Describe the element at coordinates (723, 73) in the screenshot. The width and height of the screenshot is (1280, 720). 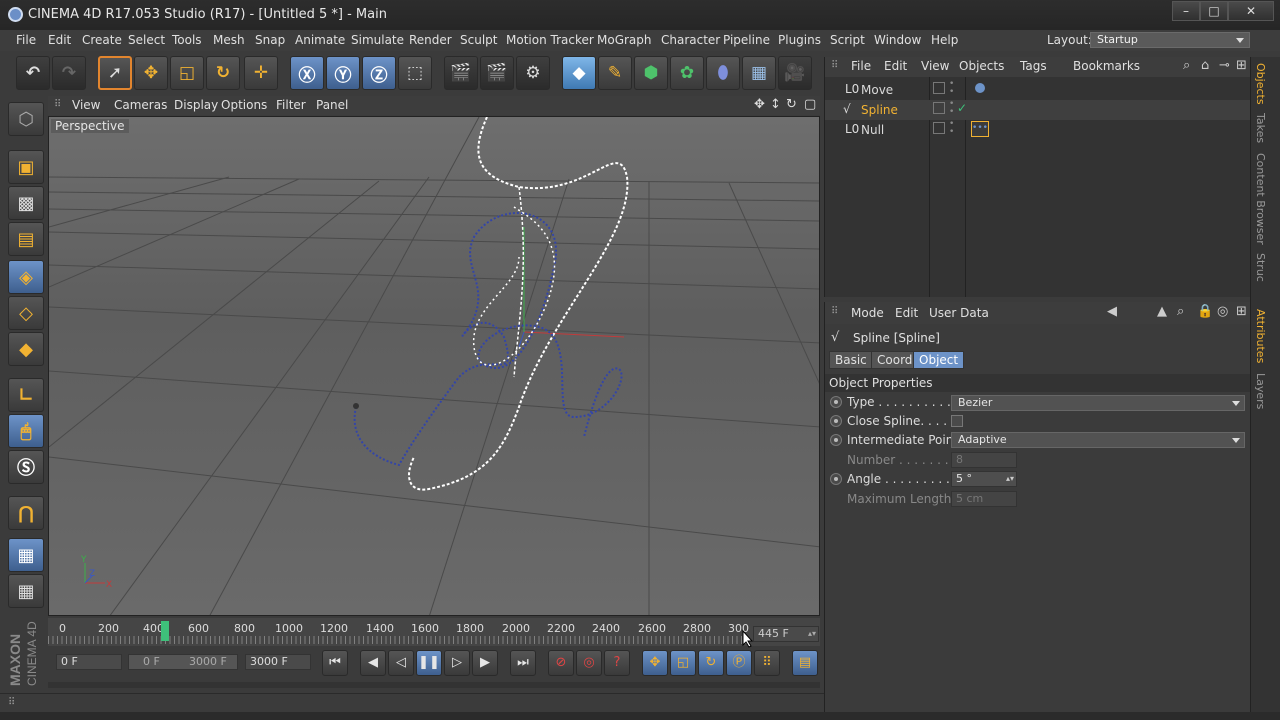
I see `deformer-icon: ⬮` at that location.